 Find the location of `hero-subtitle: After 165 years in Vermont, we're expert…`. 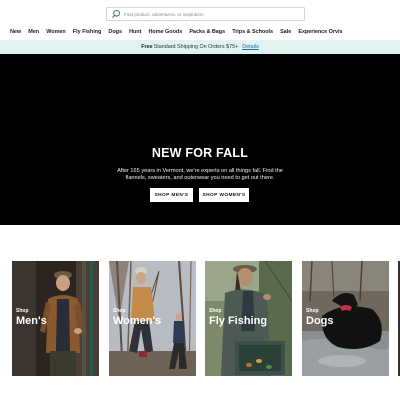

hero-subtitle: After 165 years in Vermont, we're expert… is located at coordinates (200, 174).